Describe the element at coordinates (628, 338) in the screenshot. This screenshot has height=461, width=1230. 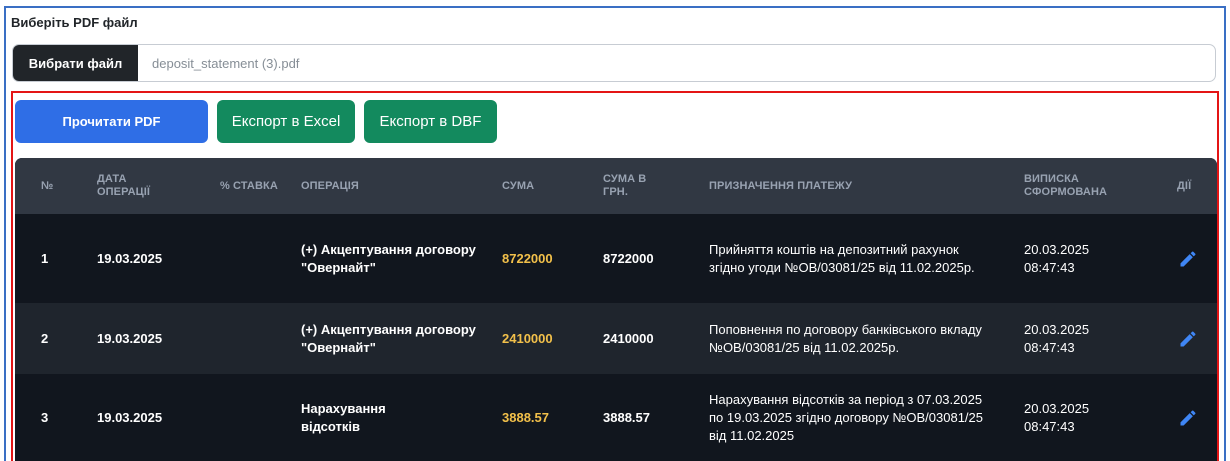
I see `cell-sum-uah: 2410000` at that location.